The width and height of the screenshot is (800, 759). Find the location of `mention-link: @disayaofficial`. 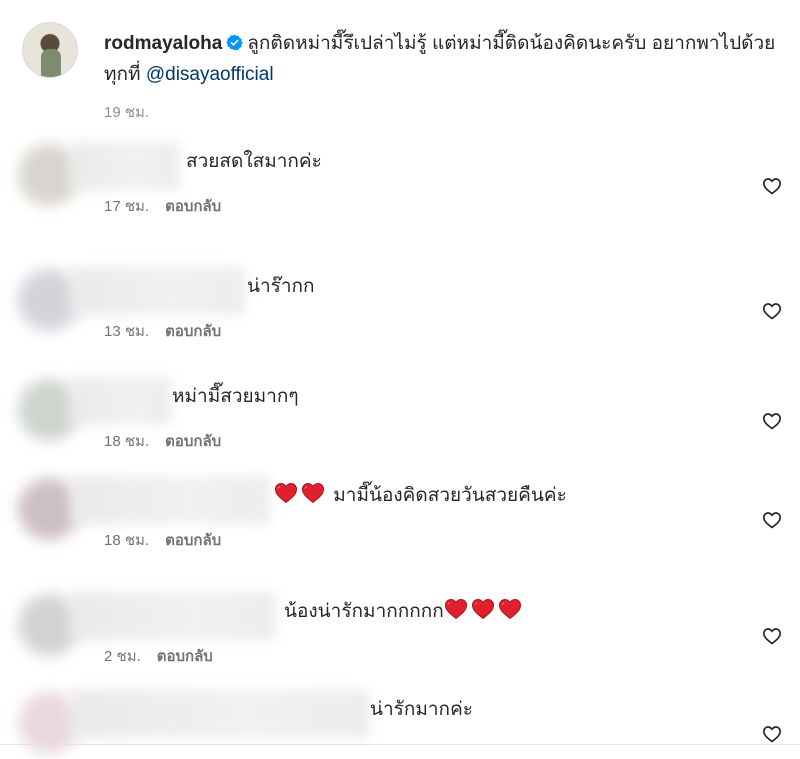

mention-link: @disayaofficial is located at coordinates (210, 74).